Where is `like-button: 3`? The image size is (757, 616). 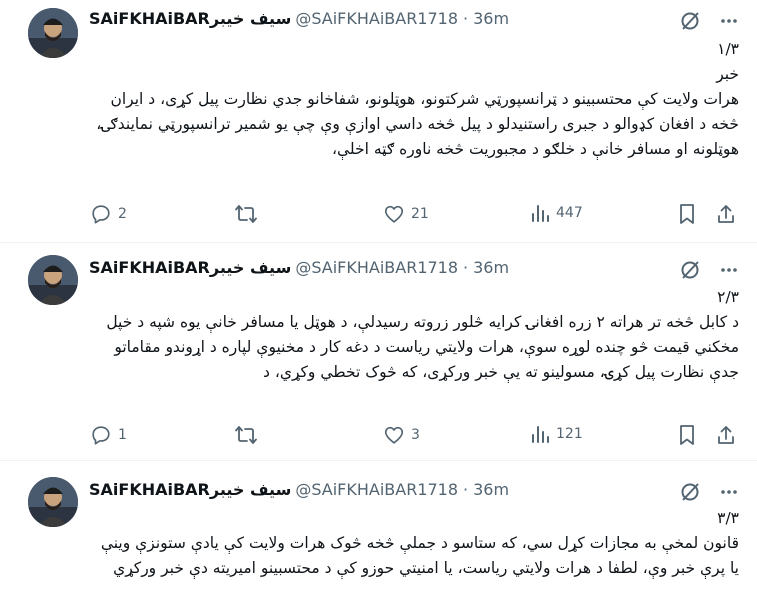 like-button: 3 is located at coordinates (401, 435).